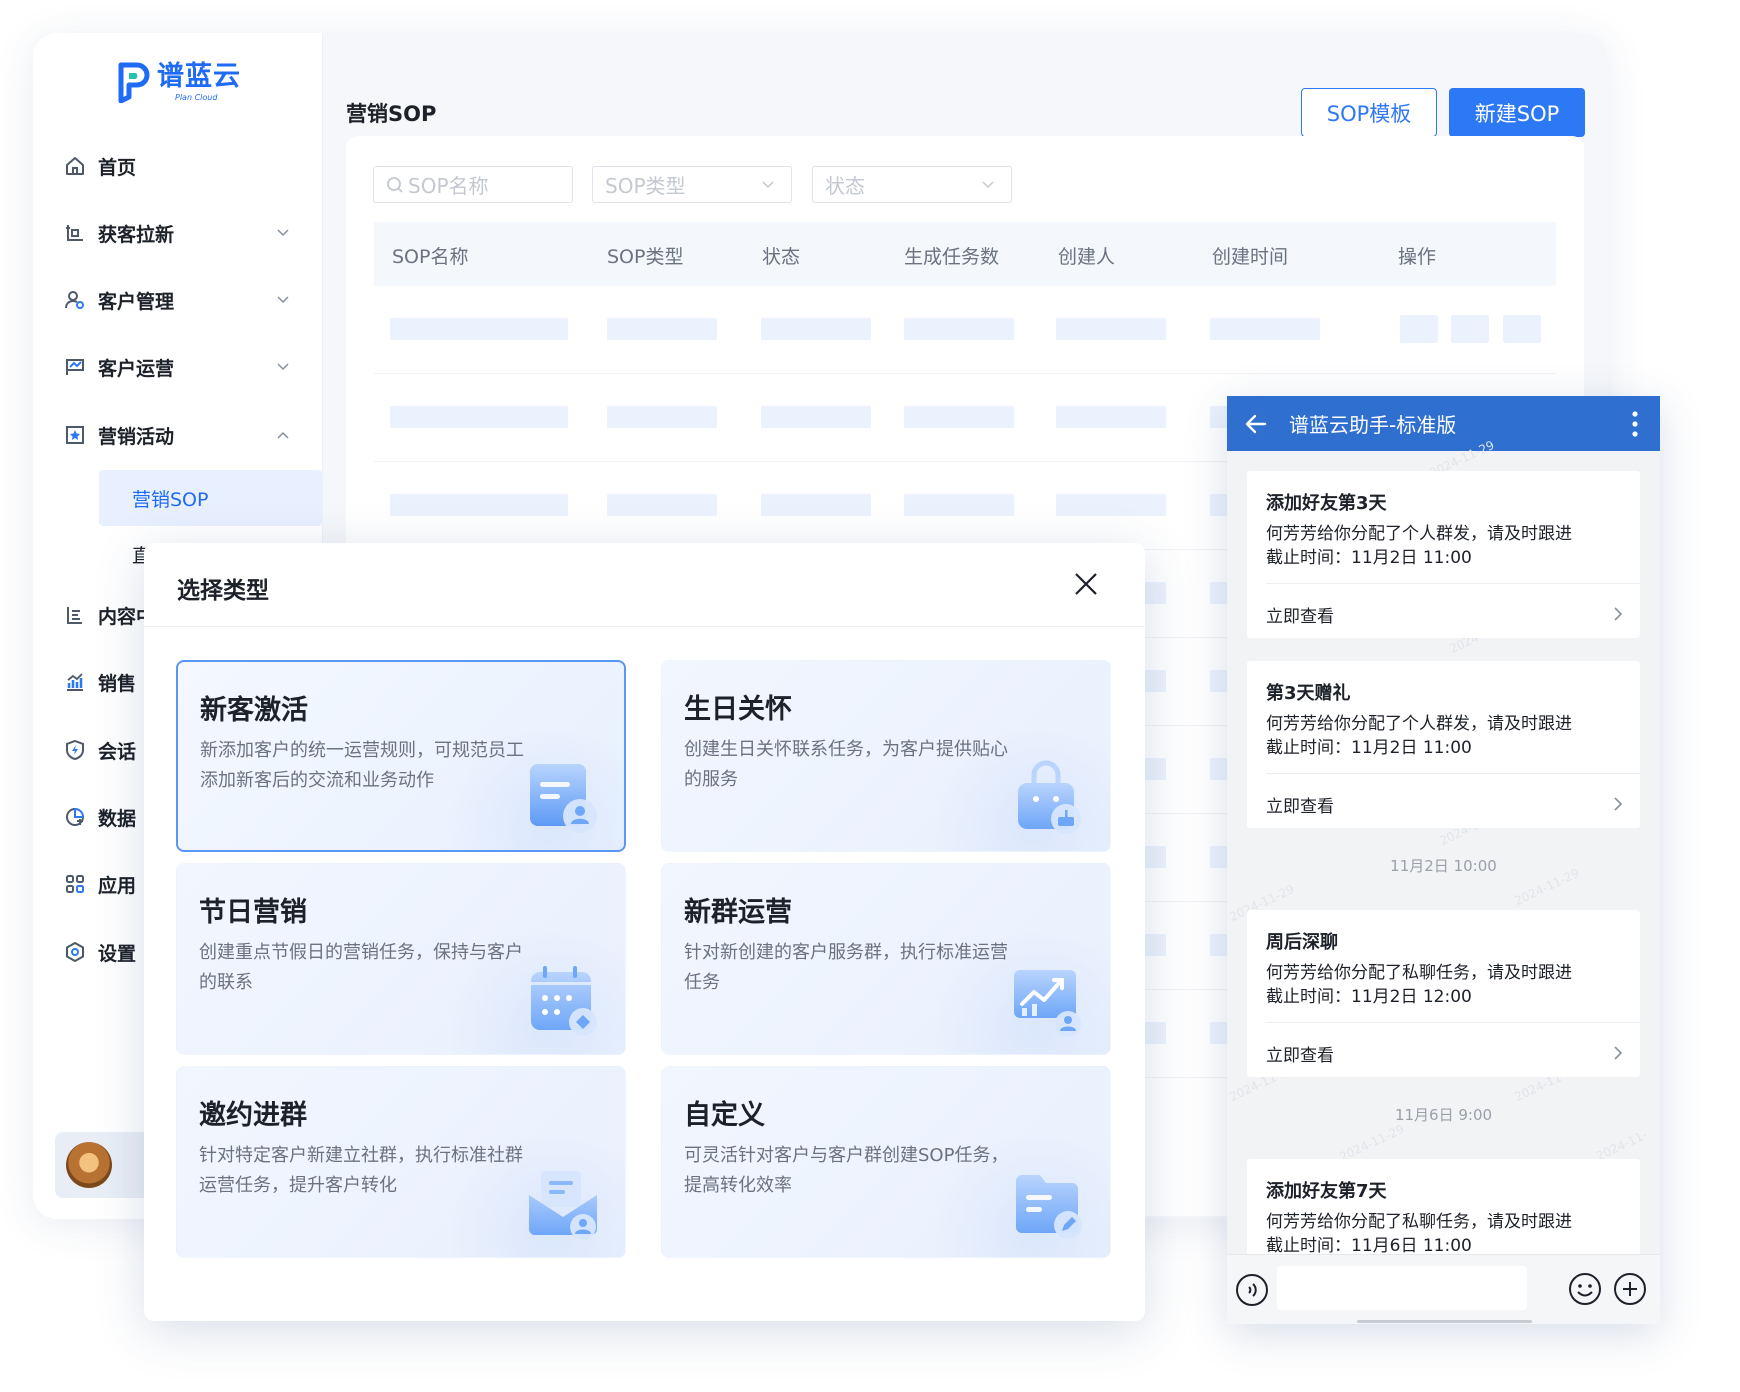 The width and height of the screenshot is (1740, 1392). What do you see at coordinates (738, 709) in the screenshot?
I see `type-title: 生日关怀` at bounding box center [738, 709].